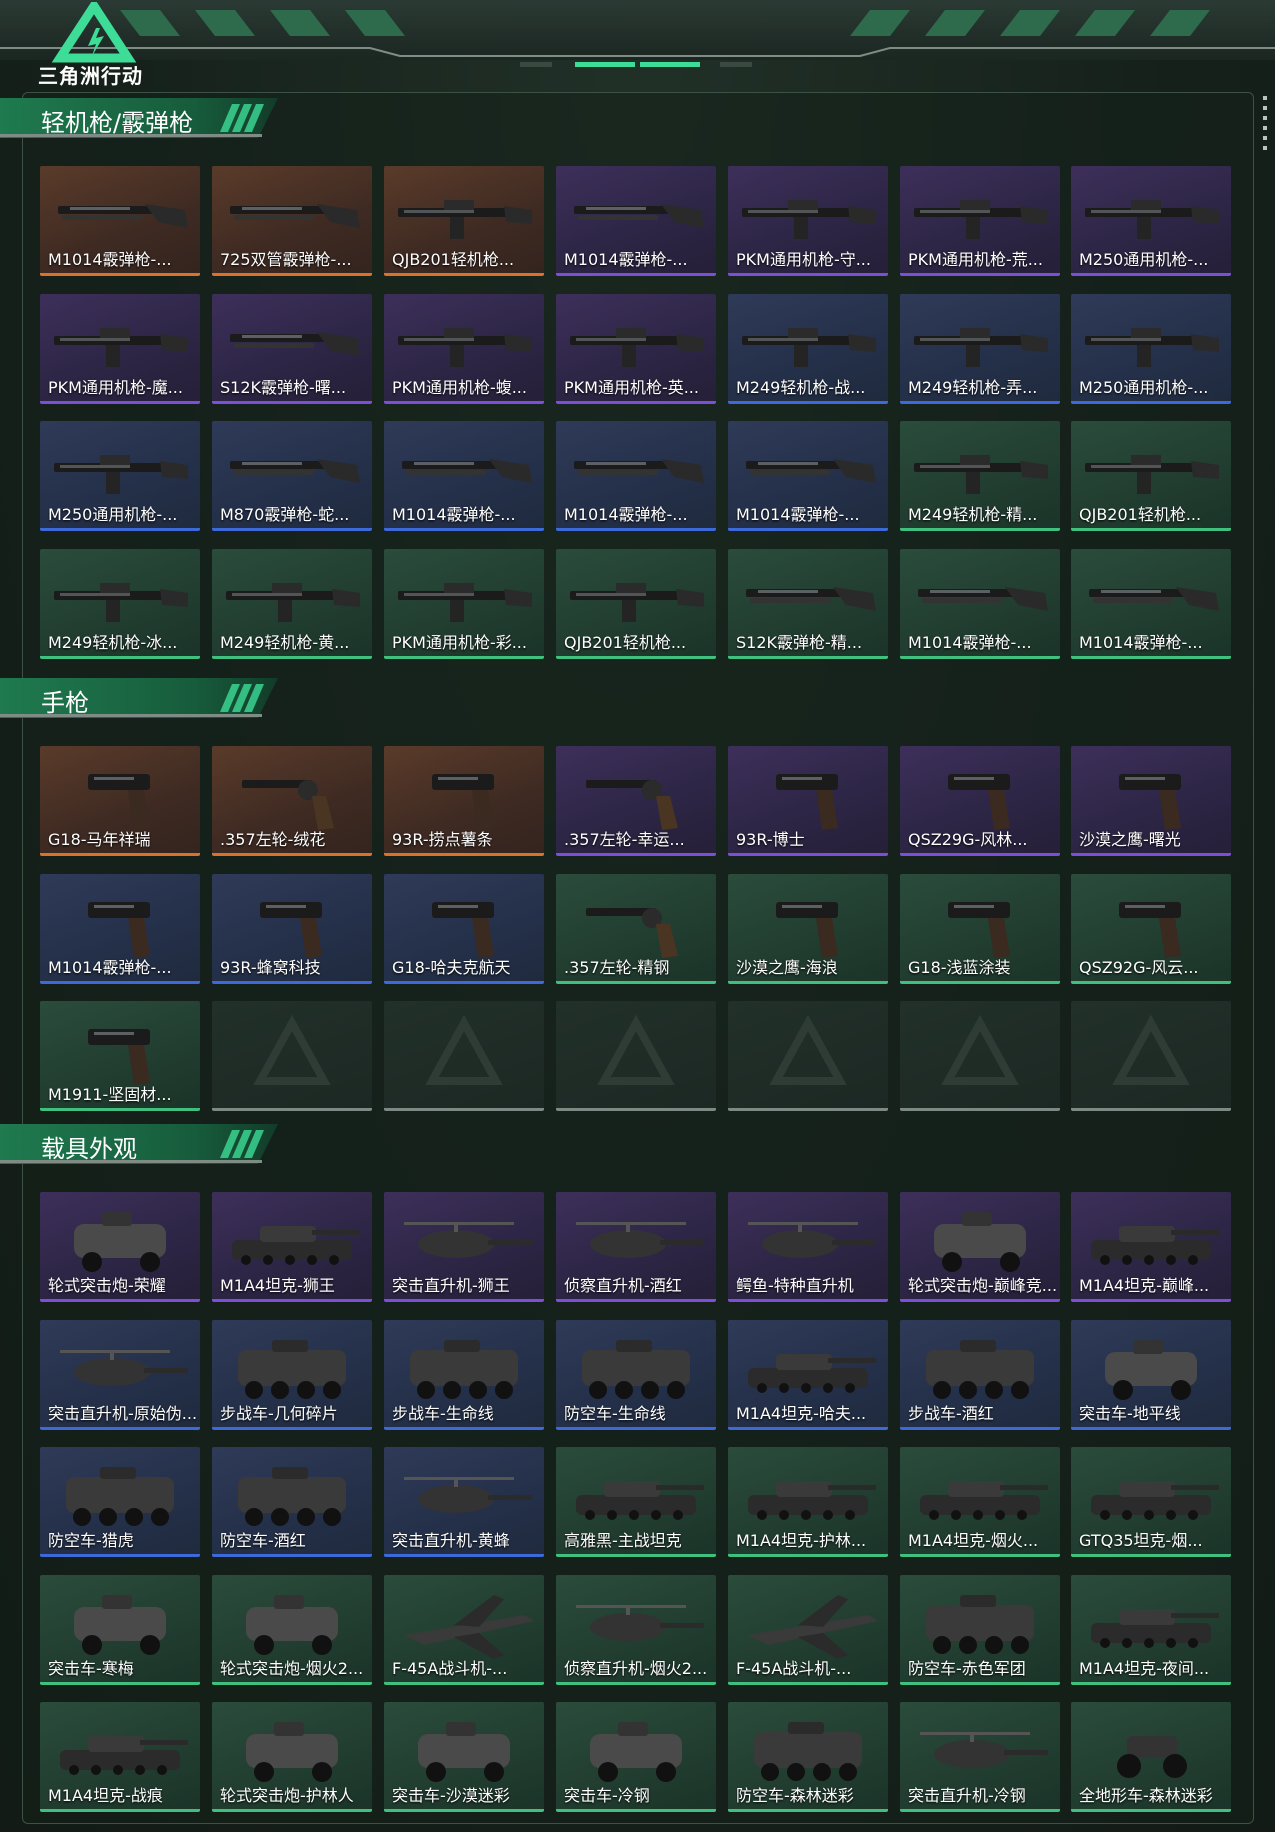 The width and height of the screenshot is (1275, 1832). Describe the element at coordinates (292, 1247) in the screenshot. I see `skin-card: M1A4坦克-狮王` at that location.